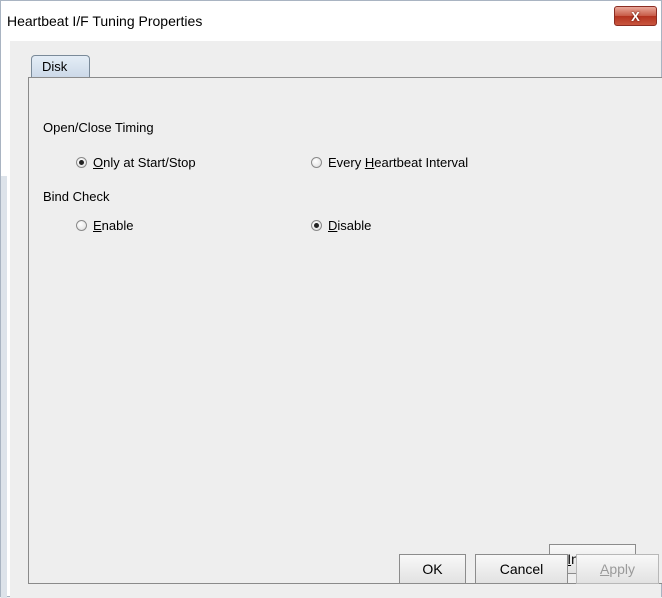 The width and height of the screenshot is (662, 598). What do you see at coordinates (144, 162) in the screenshot?
I see `radio-label: Only at Start/Stop` at bounding box center [144, 162].